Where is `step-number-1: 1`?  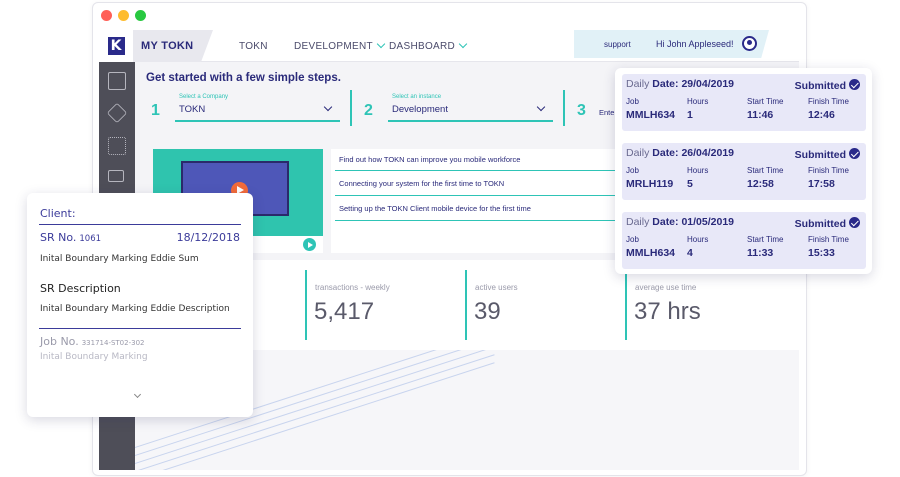
step-number-1: 1 is located at coordinates (155, 110).